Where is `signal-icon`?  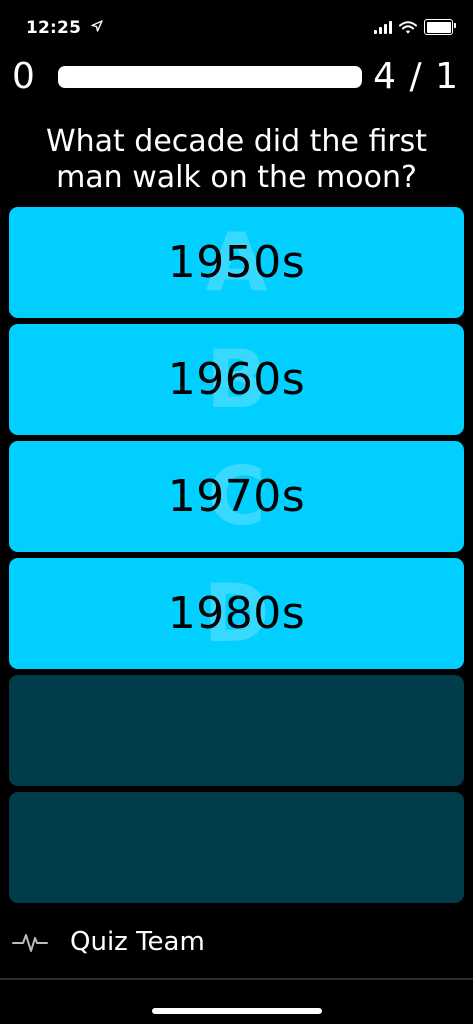
signal-icon is located at coordinates (383, 27).